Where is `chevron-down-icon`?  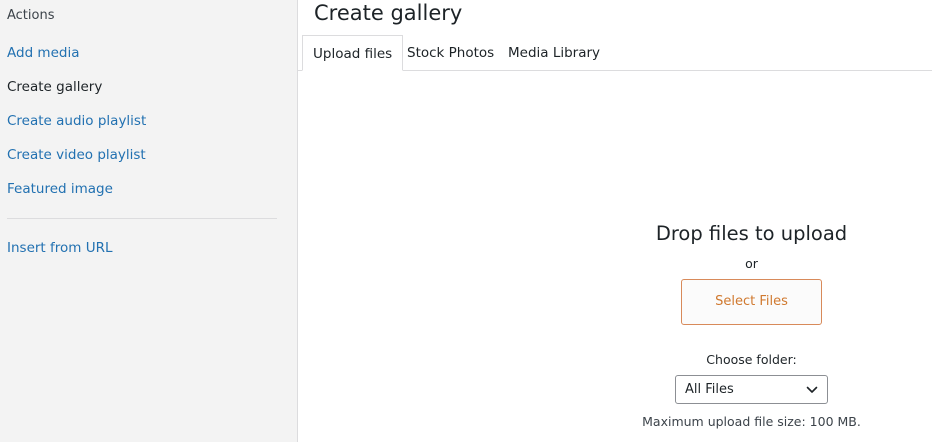 chevron-down-icon is located at coordinates (812, 389).